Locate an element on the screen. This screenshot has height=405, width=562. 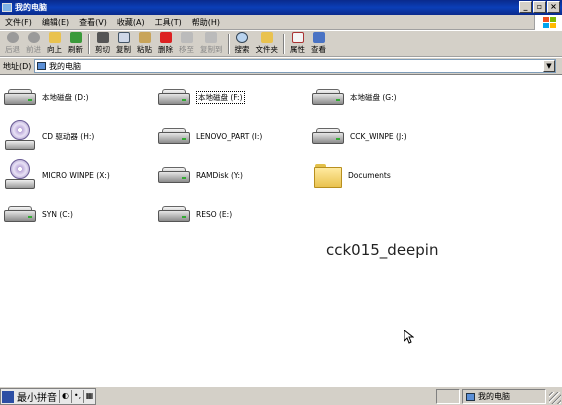
move-to-button: 移至 is located at coordinates (186, 44).